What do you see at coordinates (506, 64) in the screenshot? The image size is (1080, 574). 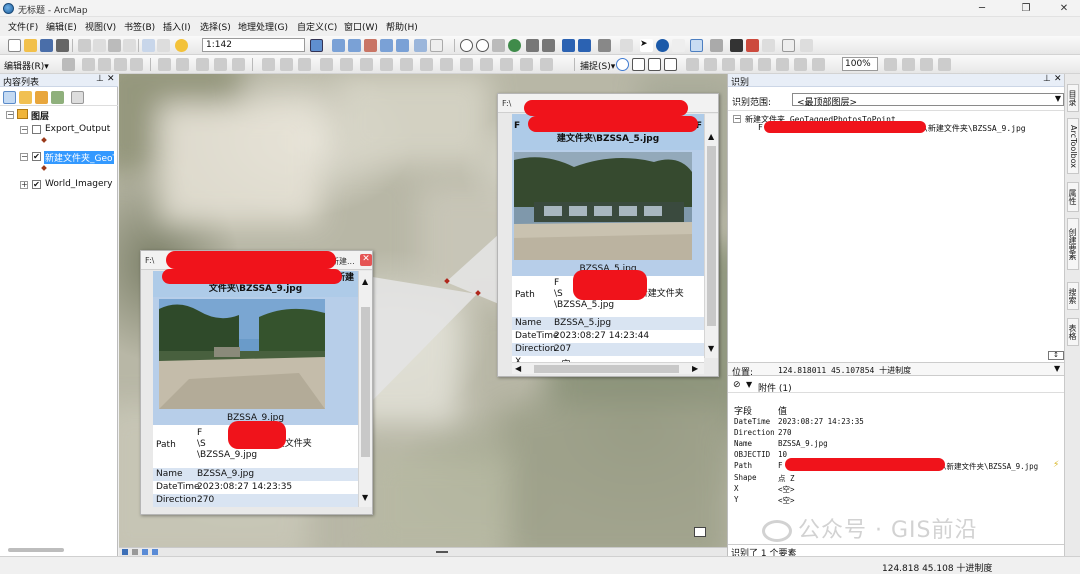 I see `generalize-icon` at bounding box center [506, 64].